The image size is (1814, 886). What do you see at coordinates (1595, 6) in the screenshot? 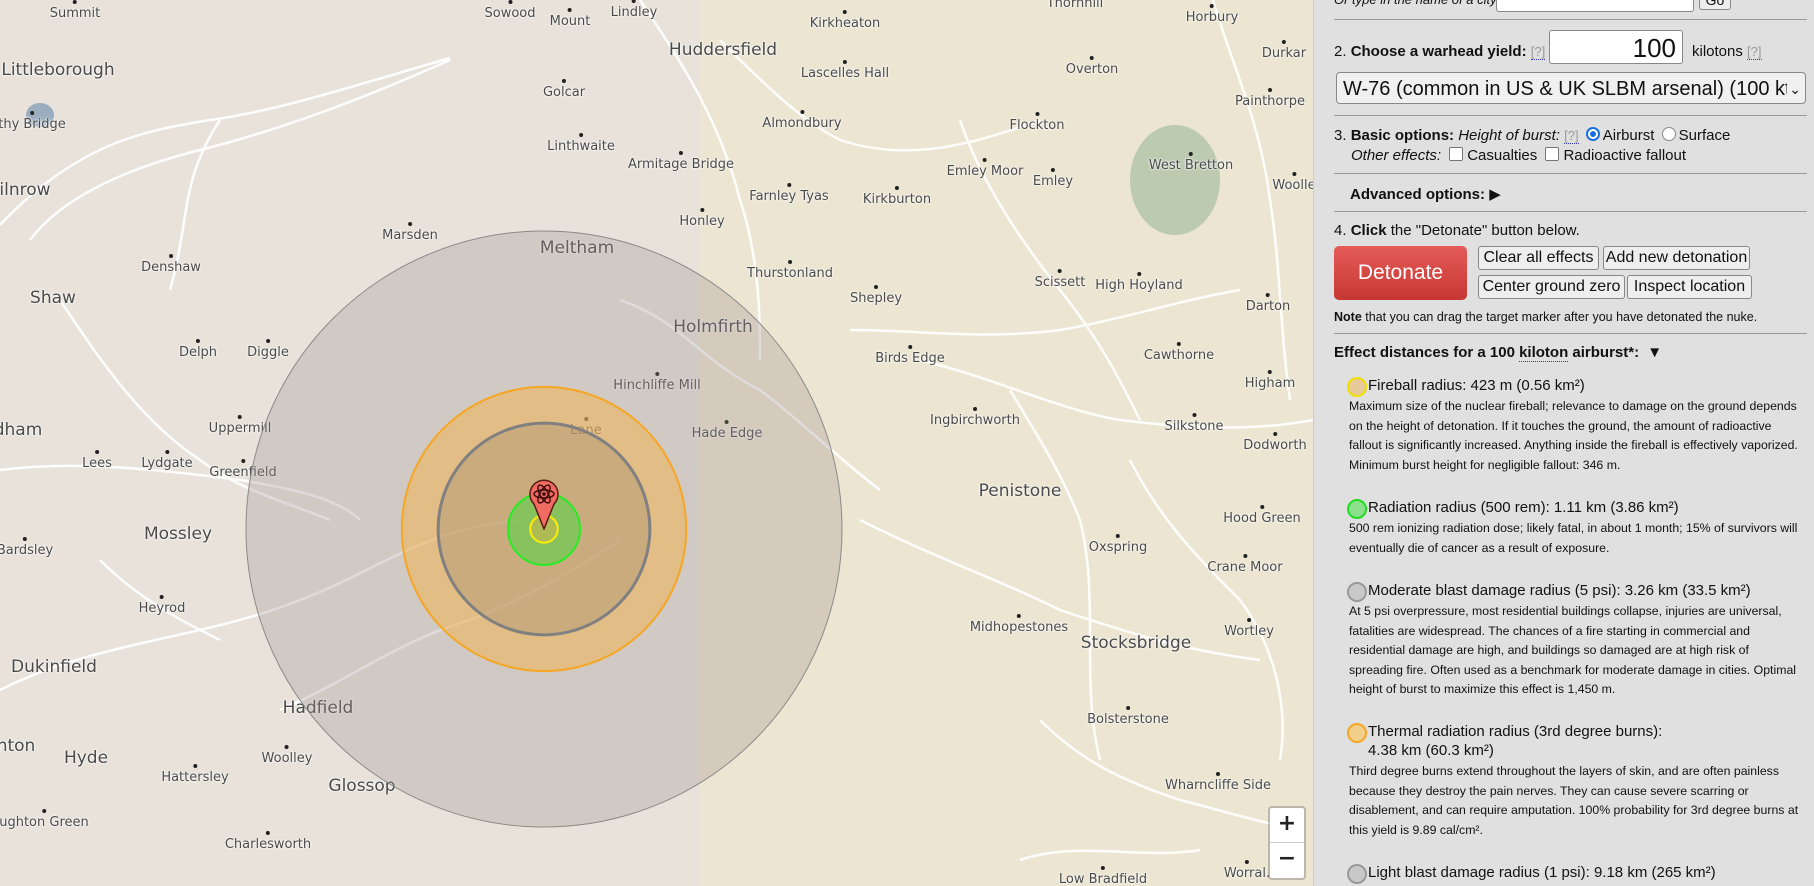
I see `city-search-input` at bounding box center [1595, 6].